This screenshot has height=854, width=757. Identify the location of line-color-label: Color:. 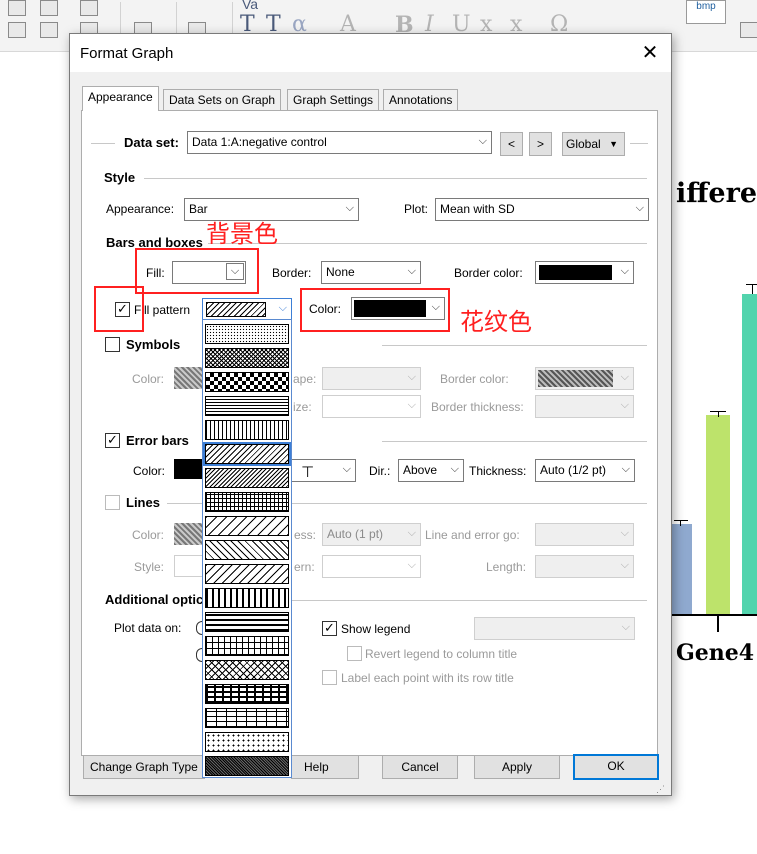
(148, 535).